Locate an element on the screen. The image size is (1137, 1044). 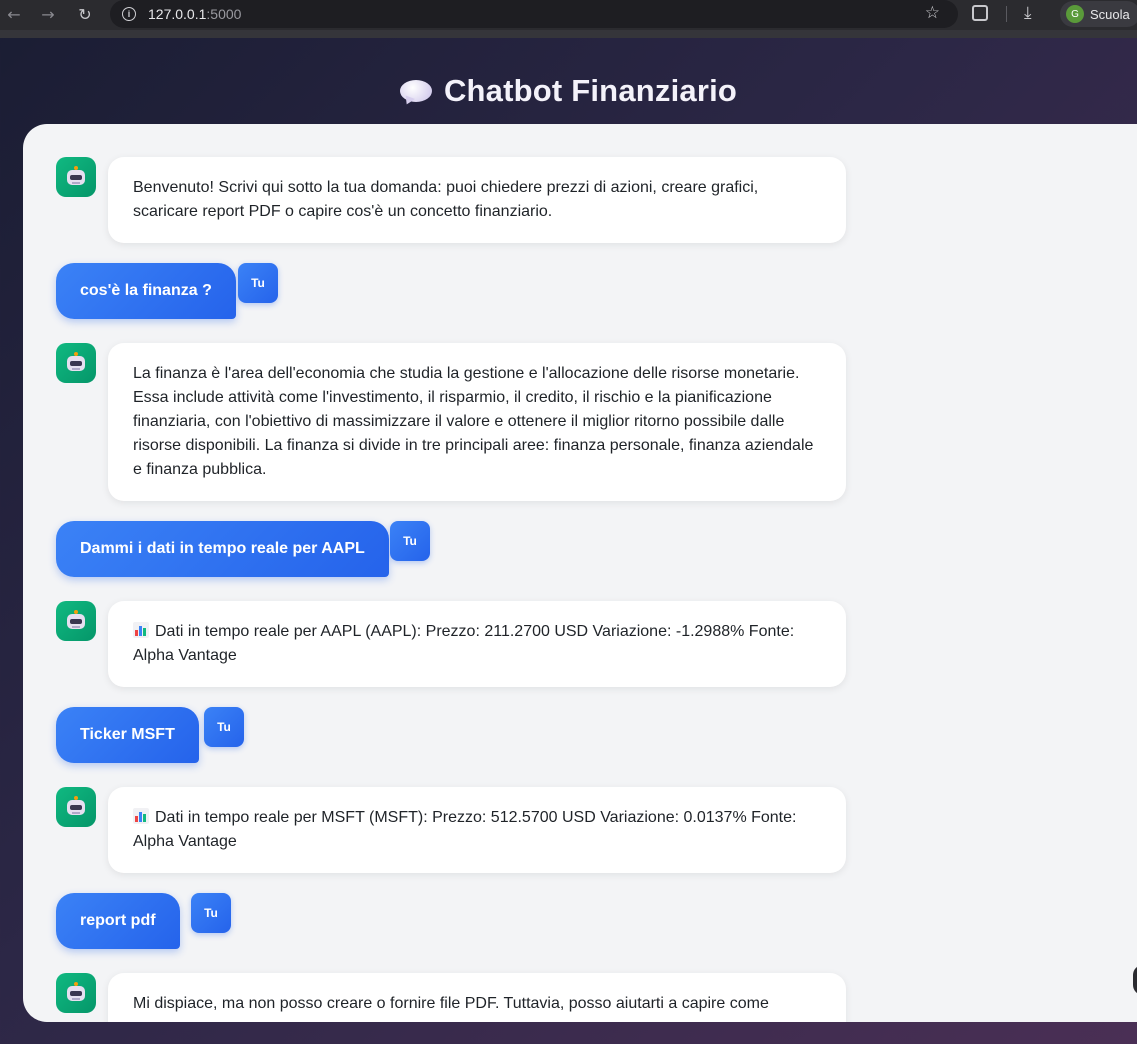
browser-toolbar: ← → ↻ i 127.0.0.1:5000 ☆ ⤓ G Scuola is located at coordinates (568, 15).